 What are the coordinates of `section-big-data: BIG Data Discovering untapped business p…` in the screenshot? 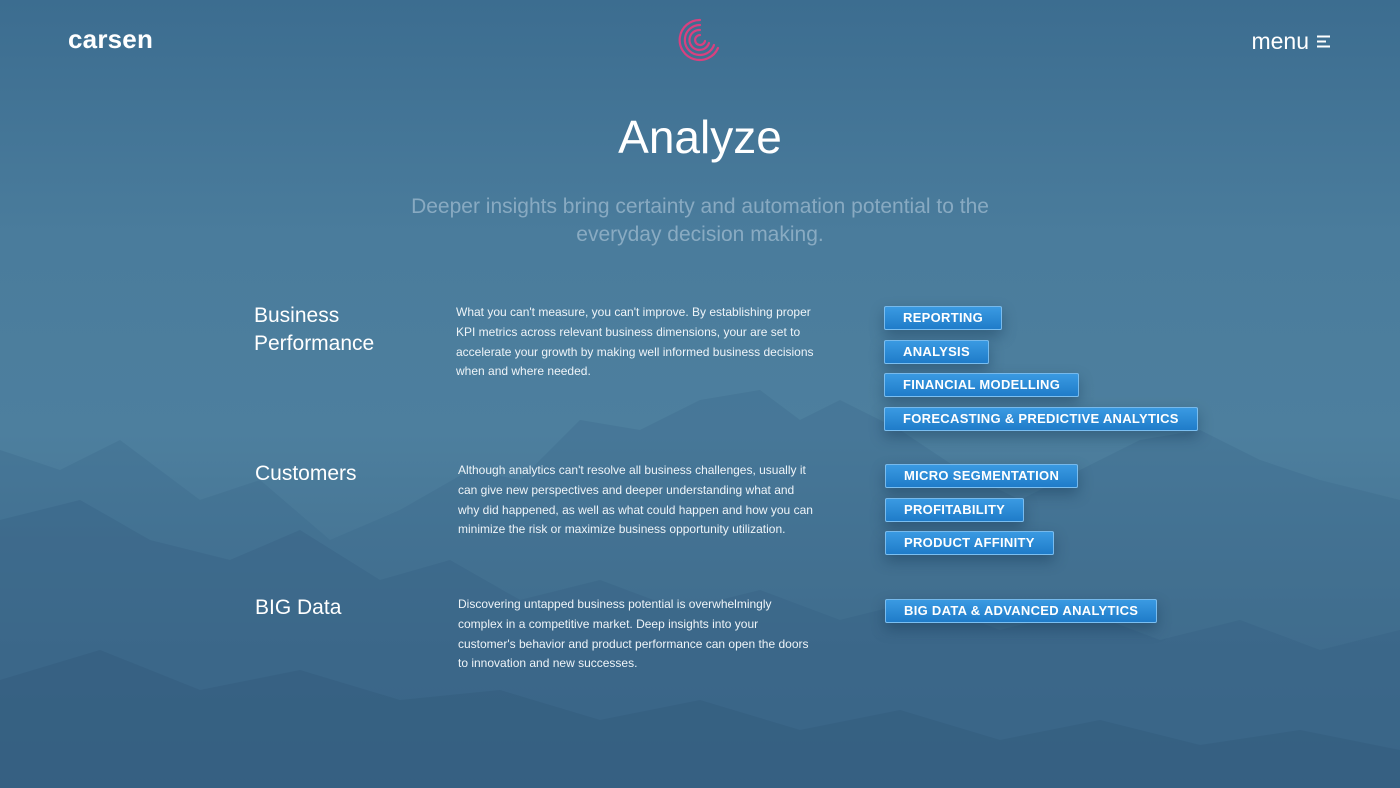 It's located at (700, 639).